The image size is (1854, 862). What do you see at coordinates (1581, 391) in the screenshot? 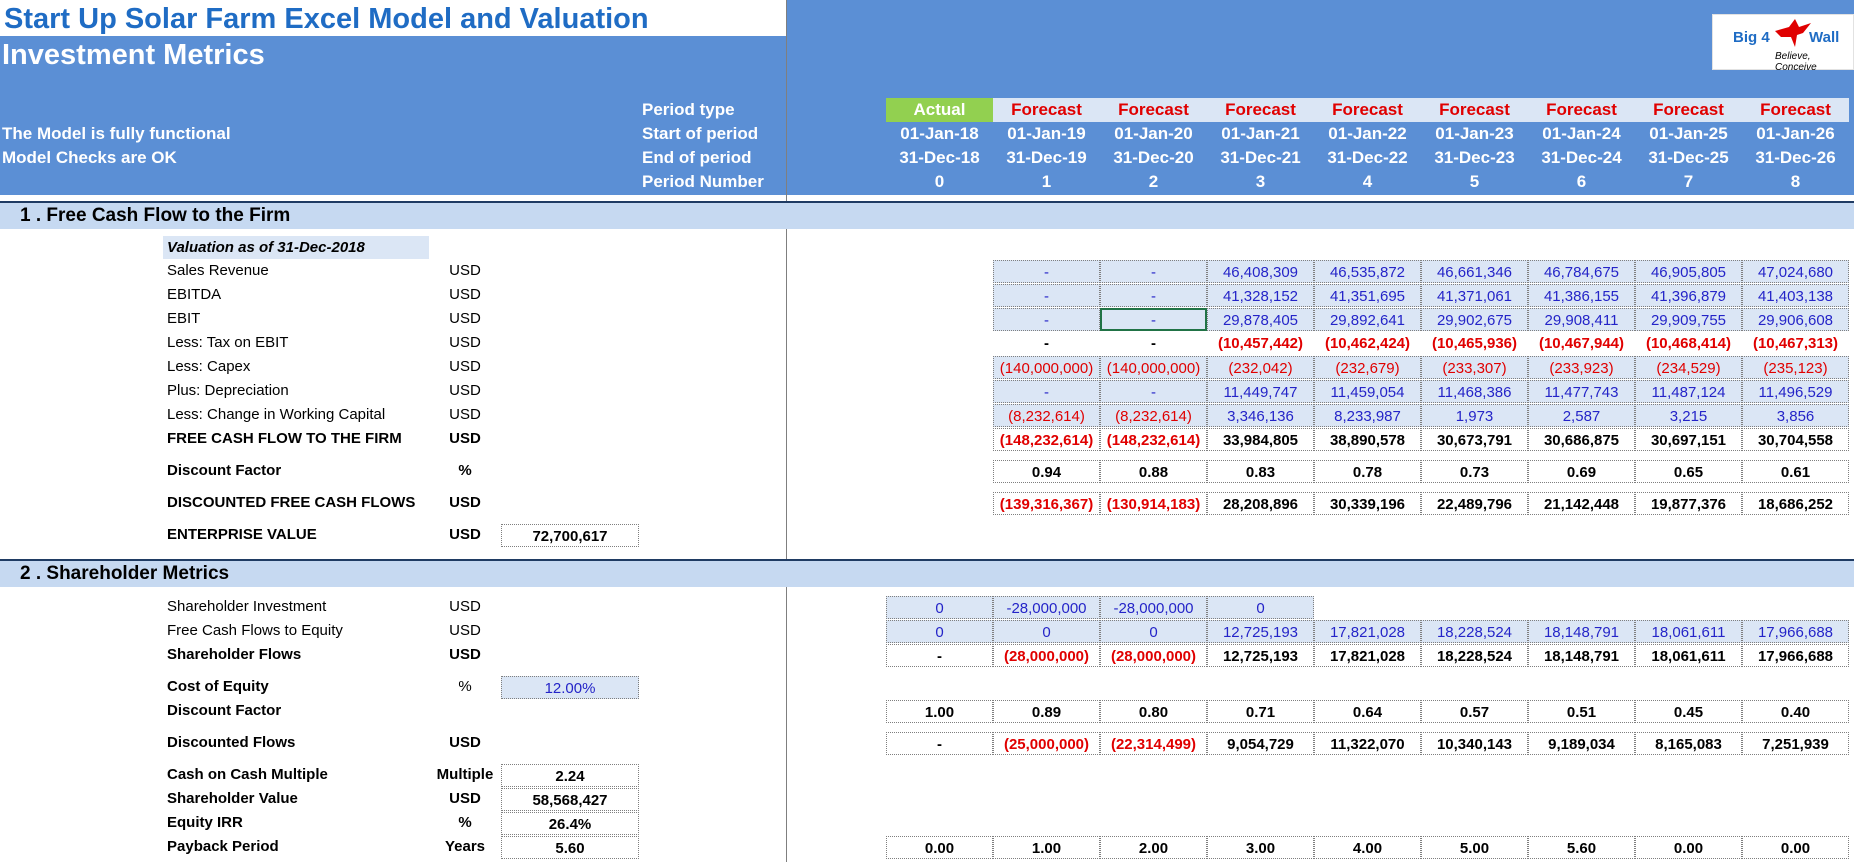
I see `fcff-value-cell: 11,477,743` at bounding box center [1581, 391].